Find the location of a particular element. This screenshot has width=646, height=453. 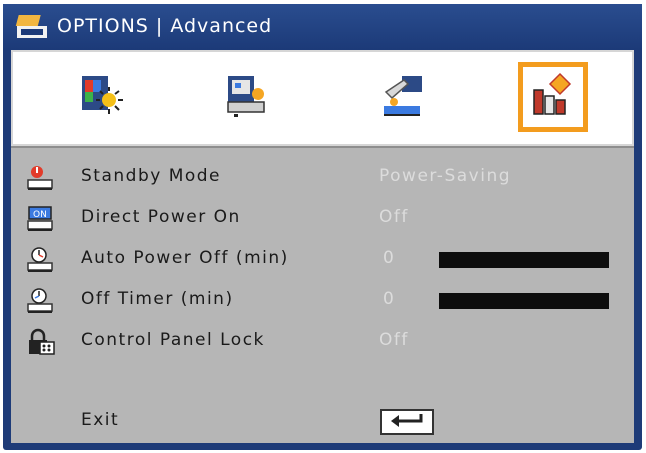

menu-item-label: Off Timer (min) is located at coordinates (157, 299).